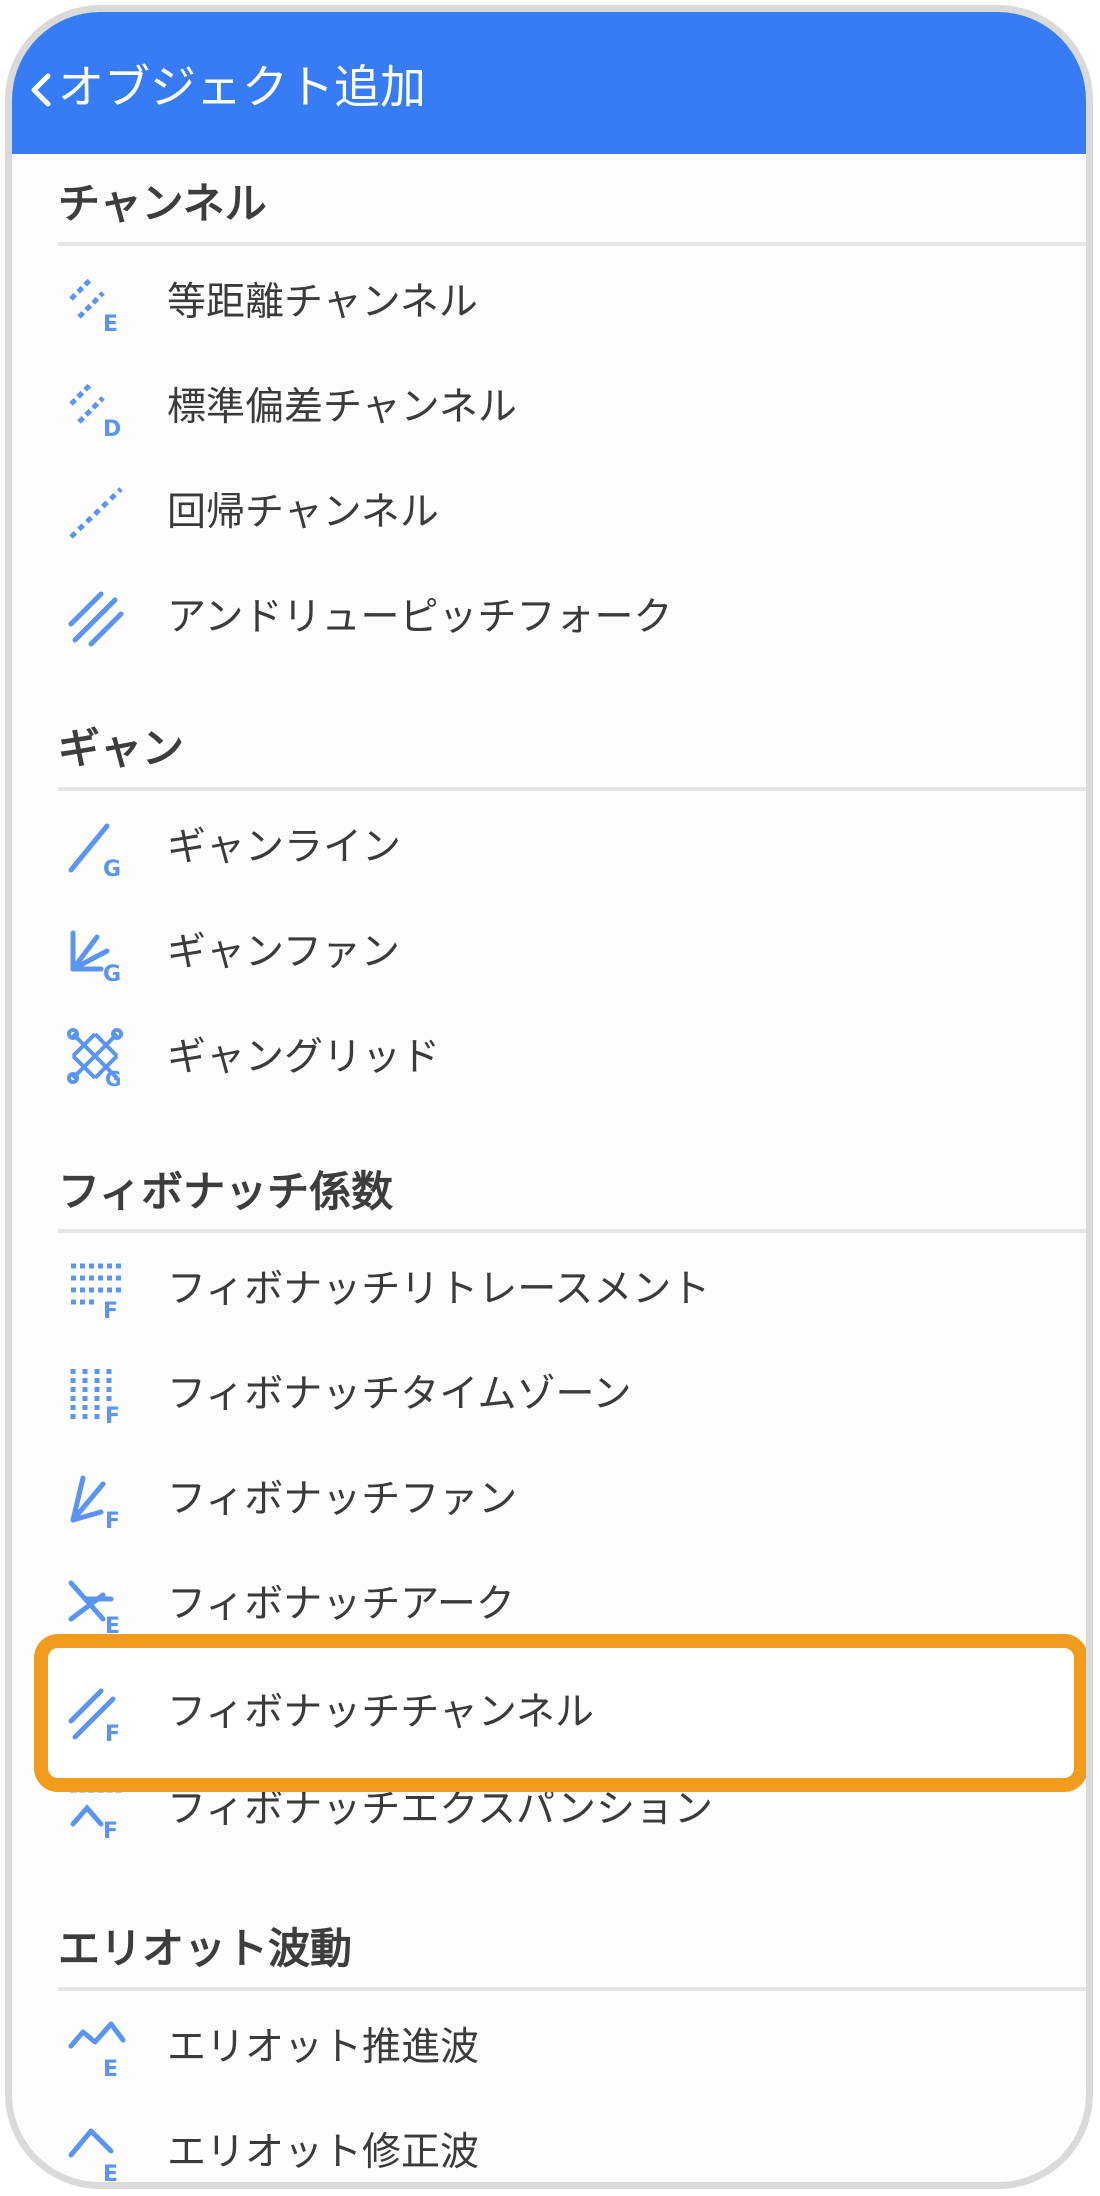 The width and height of the screenshot is (1100, 2196). What do you see at coordinates (95, 1397) in the screenshot?
I see `fib-timezone-icon: F` at bounding box center [95, 1397].